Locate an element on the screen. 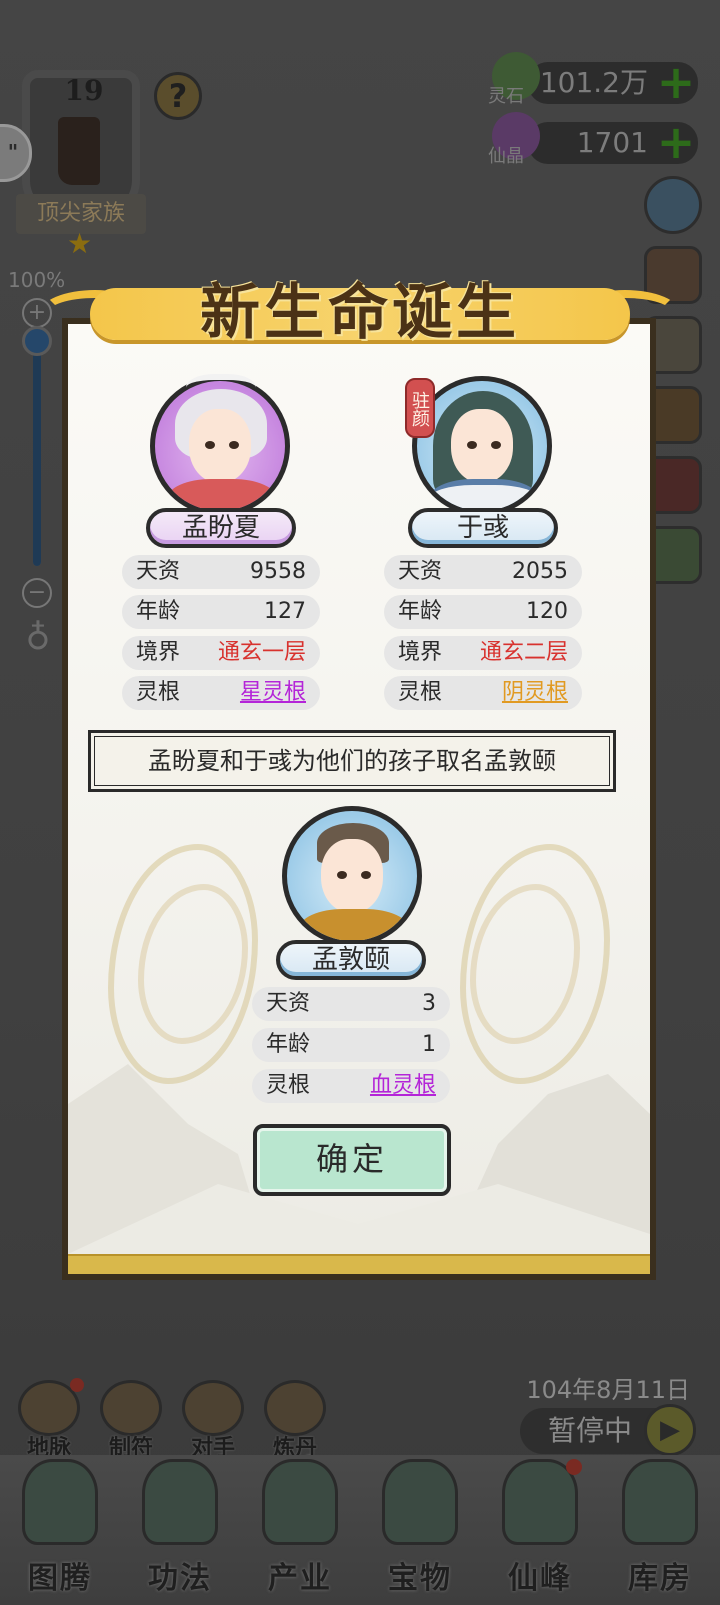  add-immortal-crystal-button: + is located at coordinates (676, 142).